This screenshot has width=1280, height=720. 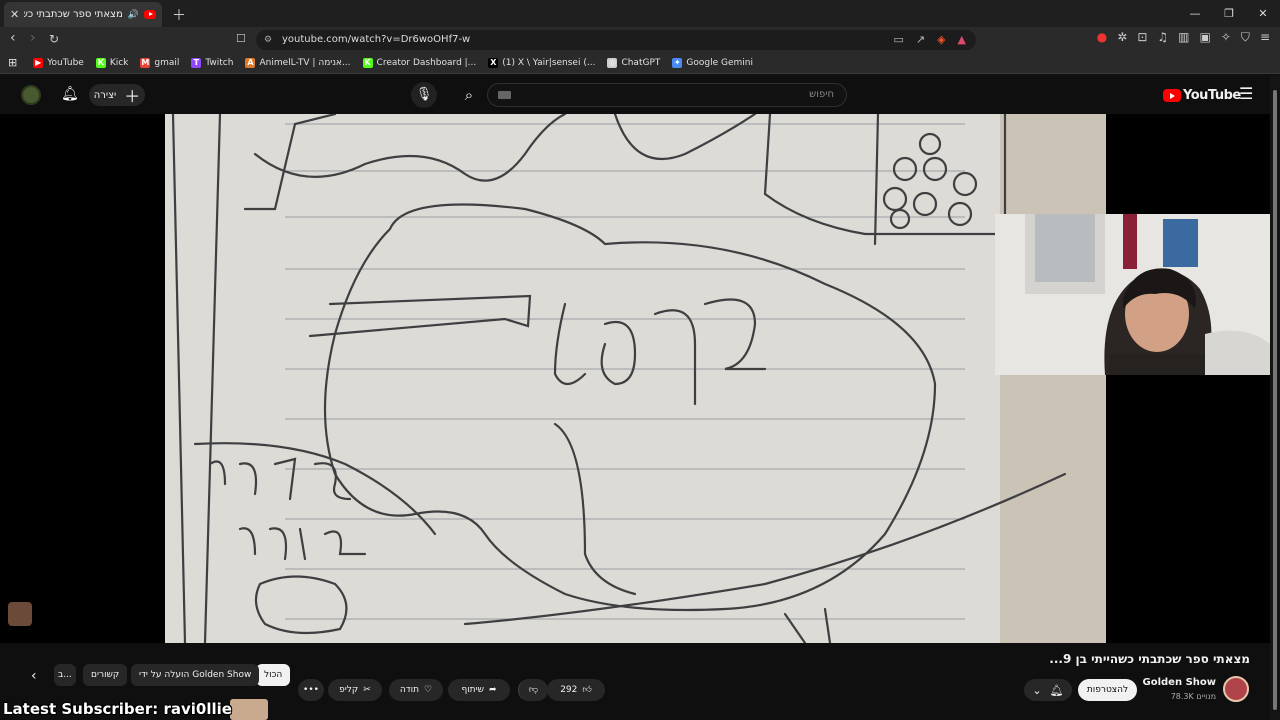 What do you see at coordinates (34, 676) in the screenshot?
I see `chips-scroll-left-icon: ‹` at bounding box center [34, 676].